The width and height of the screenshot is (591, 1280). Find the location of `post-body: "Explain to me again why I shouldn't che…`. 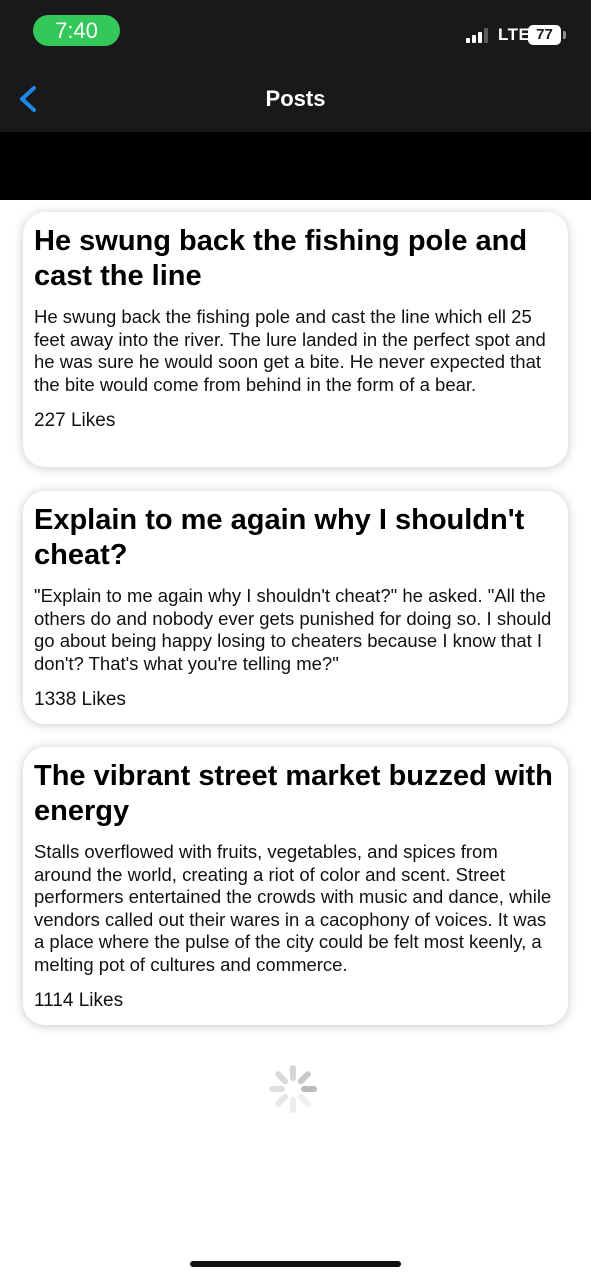

post-body: "Explain to me again why I shouldn't che… is located at coordinates (293, 629).